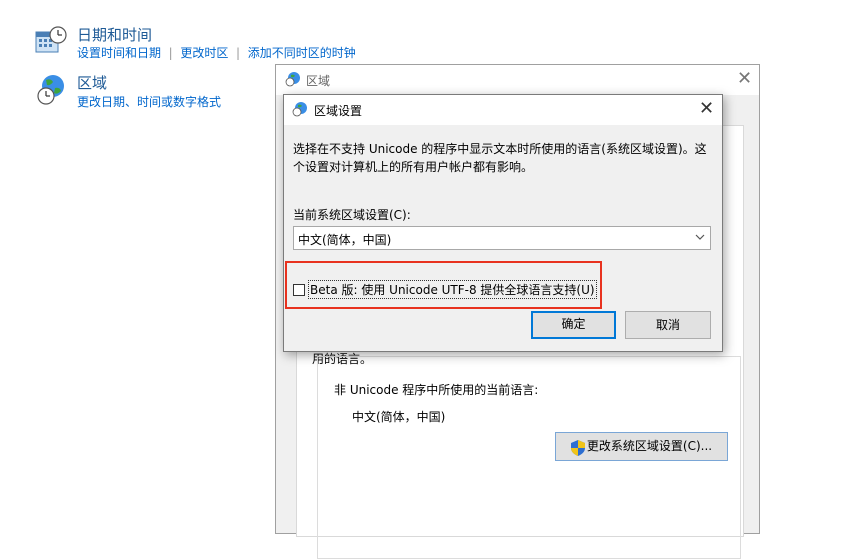 The width and height of the screenshot is (863, 559). What do you see at coordinates (399, 417) in the screenshot?
I see `current-language-value: 中文(简体，中国)` at bounding box center [399, 417].